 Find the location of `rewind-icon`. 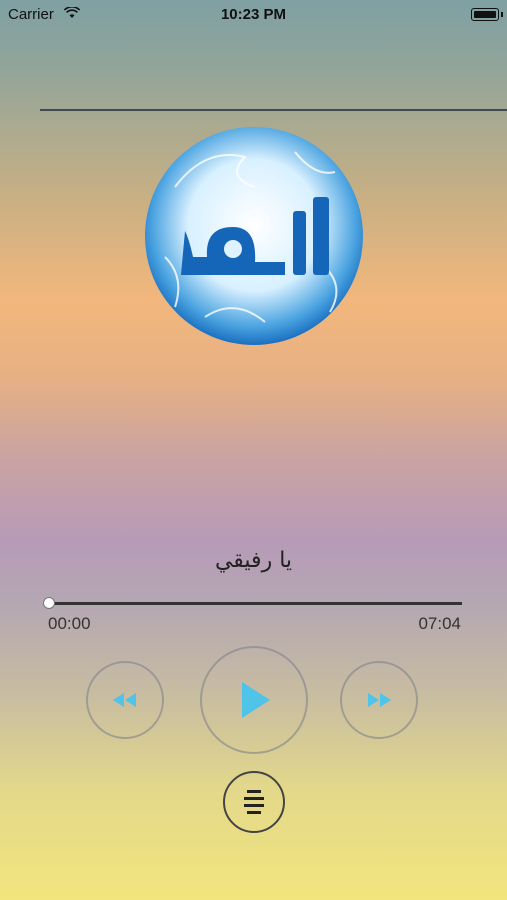

rewind-icon is located at coordinates (124, 700).